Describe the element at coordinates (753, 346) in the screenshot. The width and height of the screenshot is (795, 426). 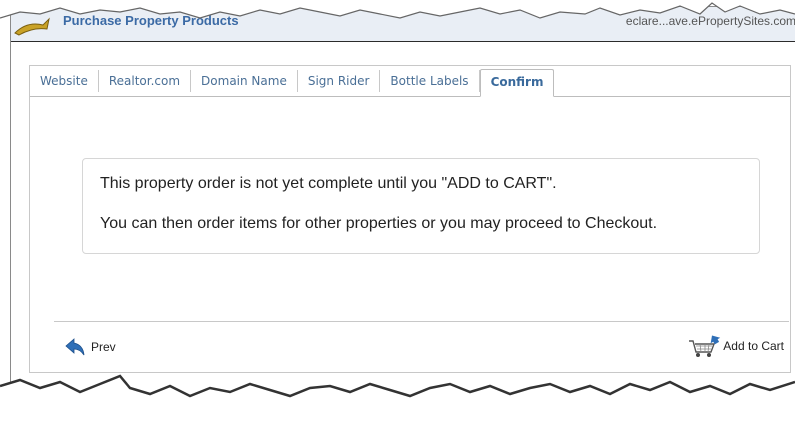
I see `add-to-cart-label: Add to Cart` at that location.